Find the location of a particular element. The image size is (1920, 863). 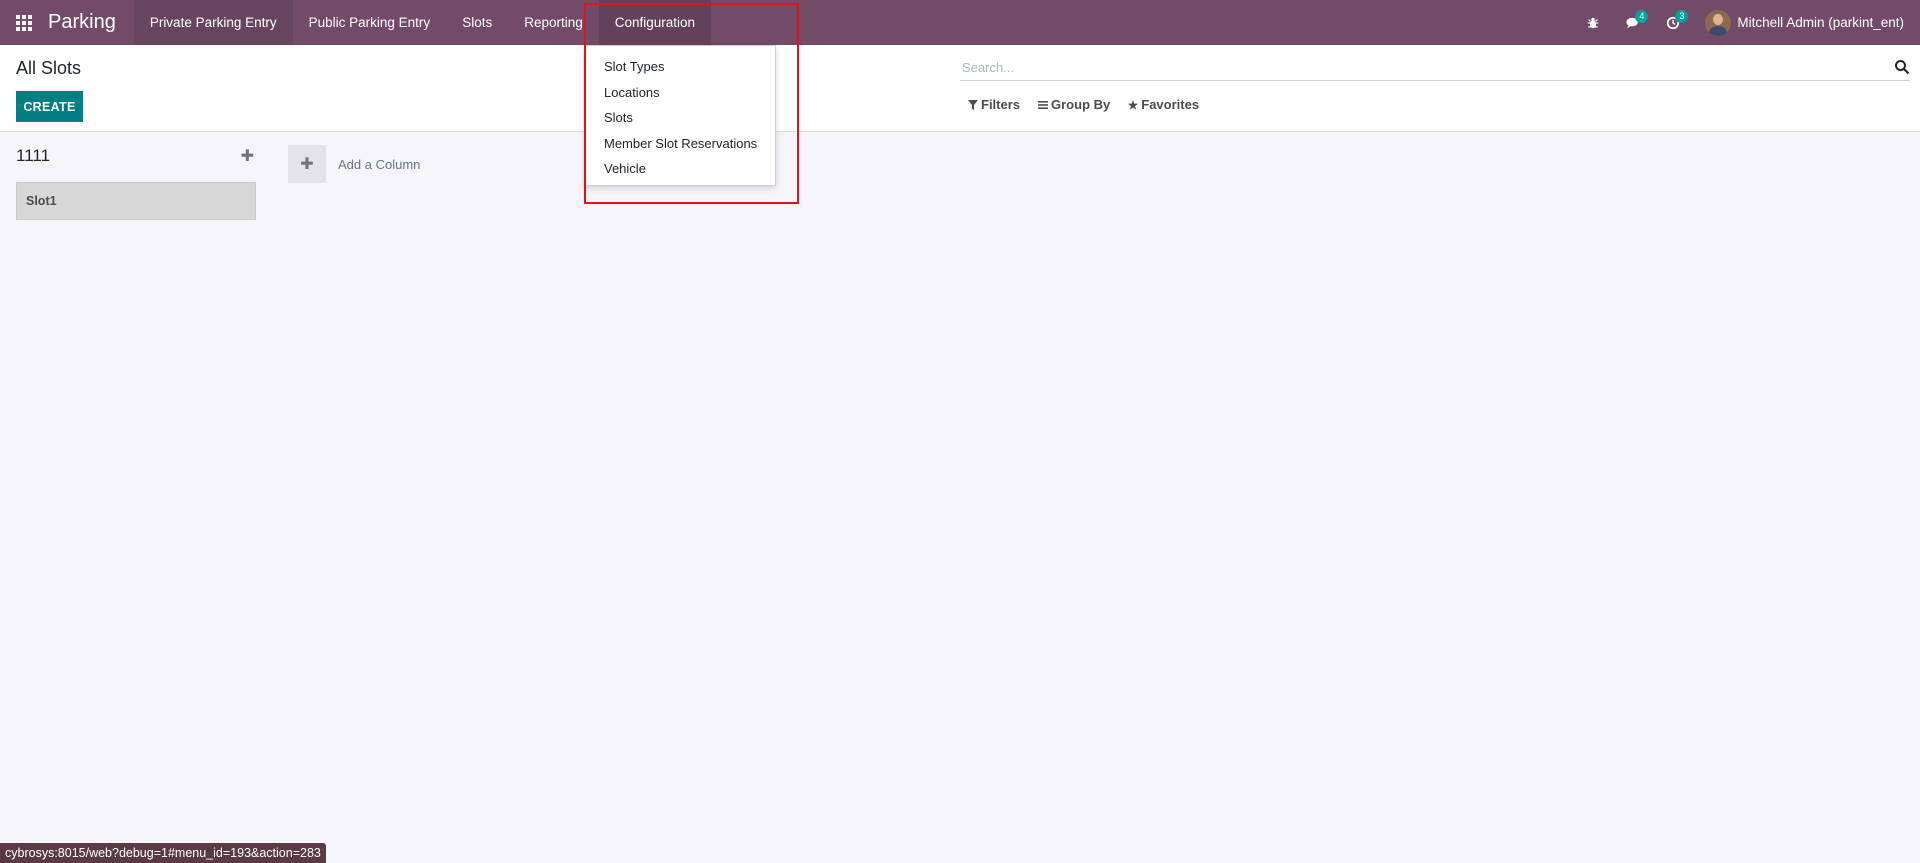

user-menu: Mitchell Admin (parkint_ent) is located at coordinates (1806, 22).